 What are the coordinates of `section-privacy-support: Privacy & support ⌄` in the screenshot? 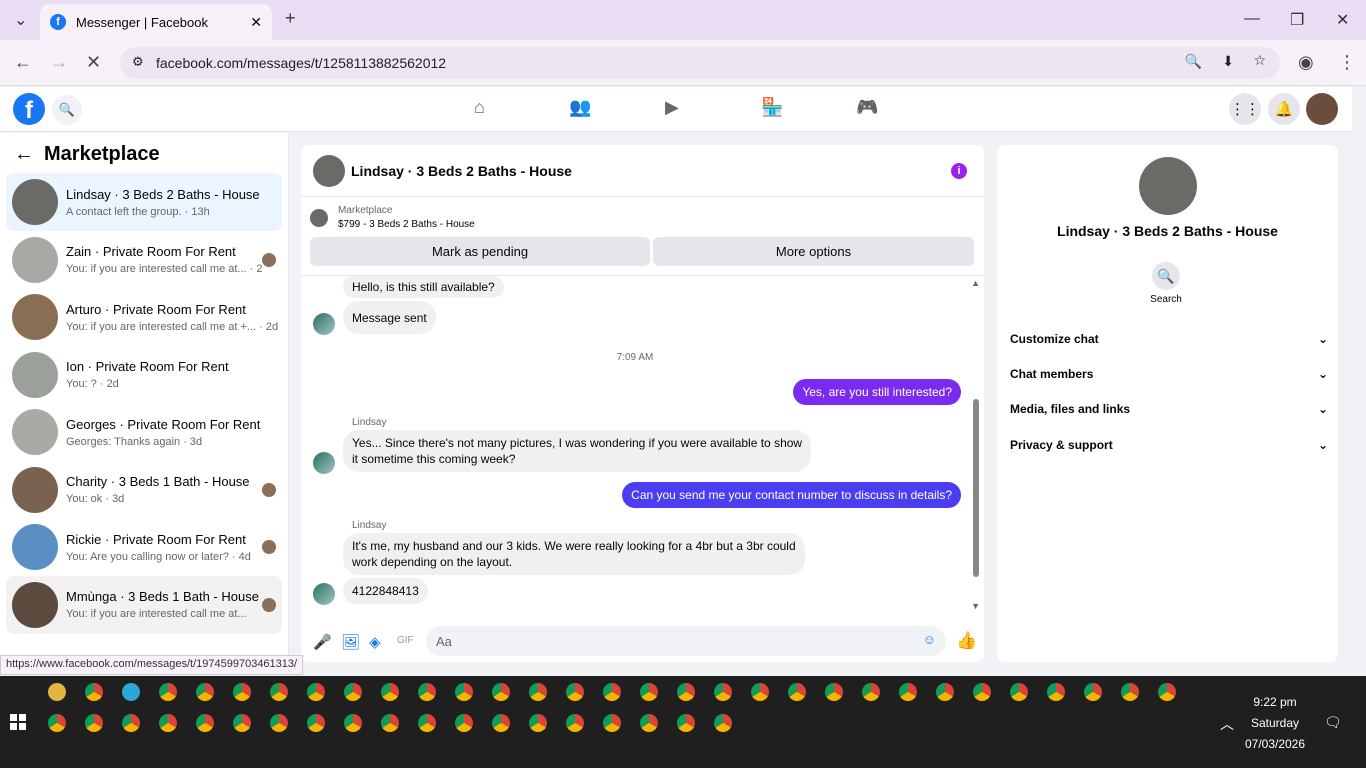 It's located at (1169, 445).